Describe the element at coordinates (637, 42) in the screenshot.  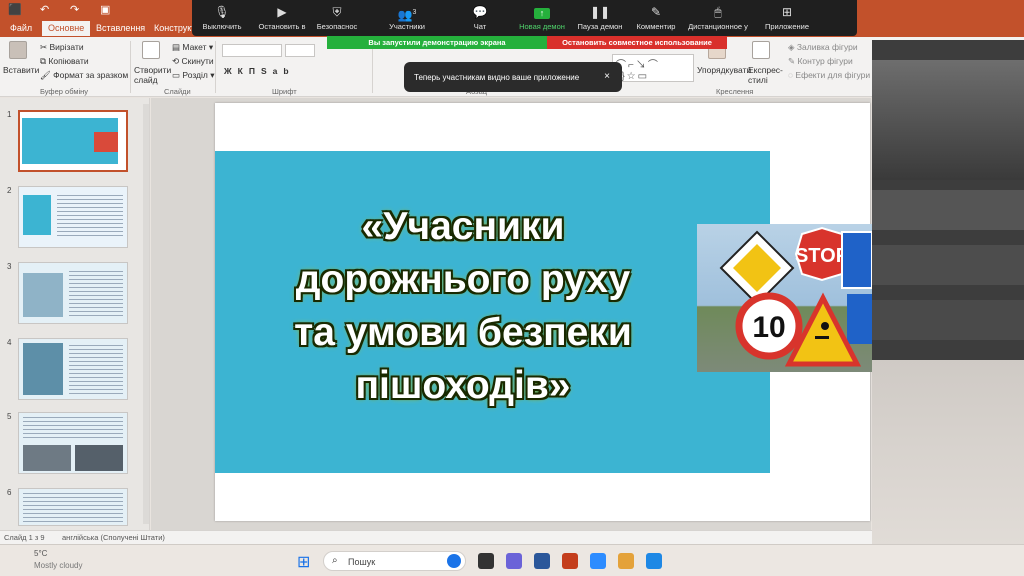
I see `stop-sharing-button: Остановить совместное использование` at that location.